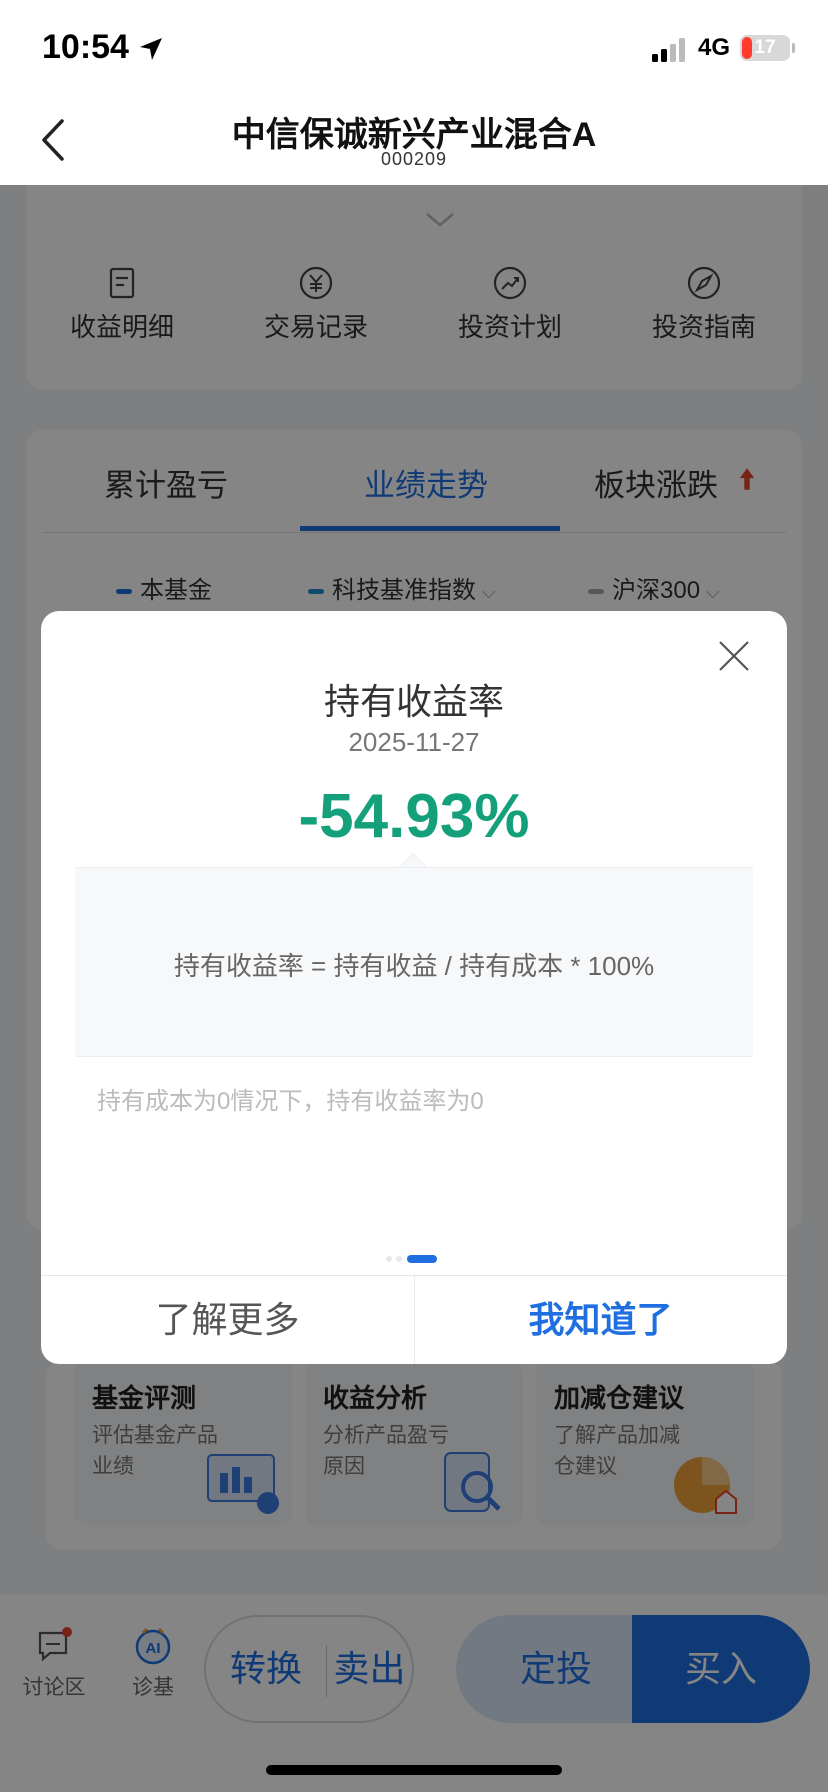 The width and height of the screenshot is (828, 1792). I want to click on dialog-title: 持有收益率, so click(413, 701).